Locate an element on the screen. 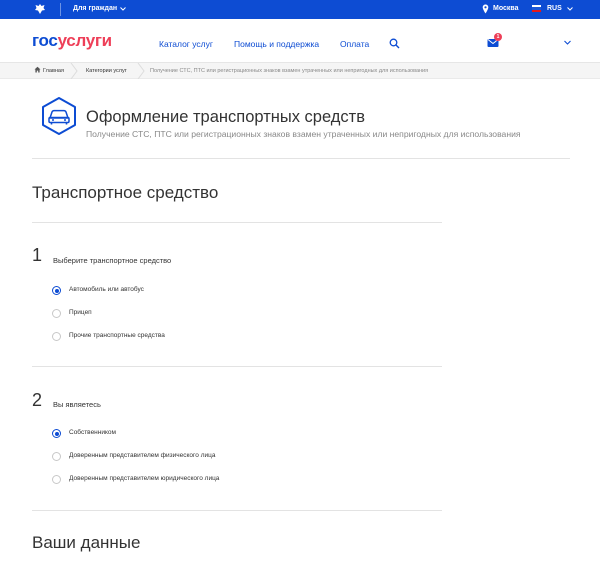 This screenshot has height=564, width=600. nav-help-support: Помощь и поддержка is located at coordinates (276, 44).